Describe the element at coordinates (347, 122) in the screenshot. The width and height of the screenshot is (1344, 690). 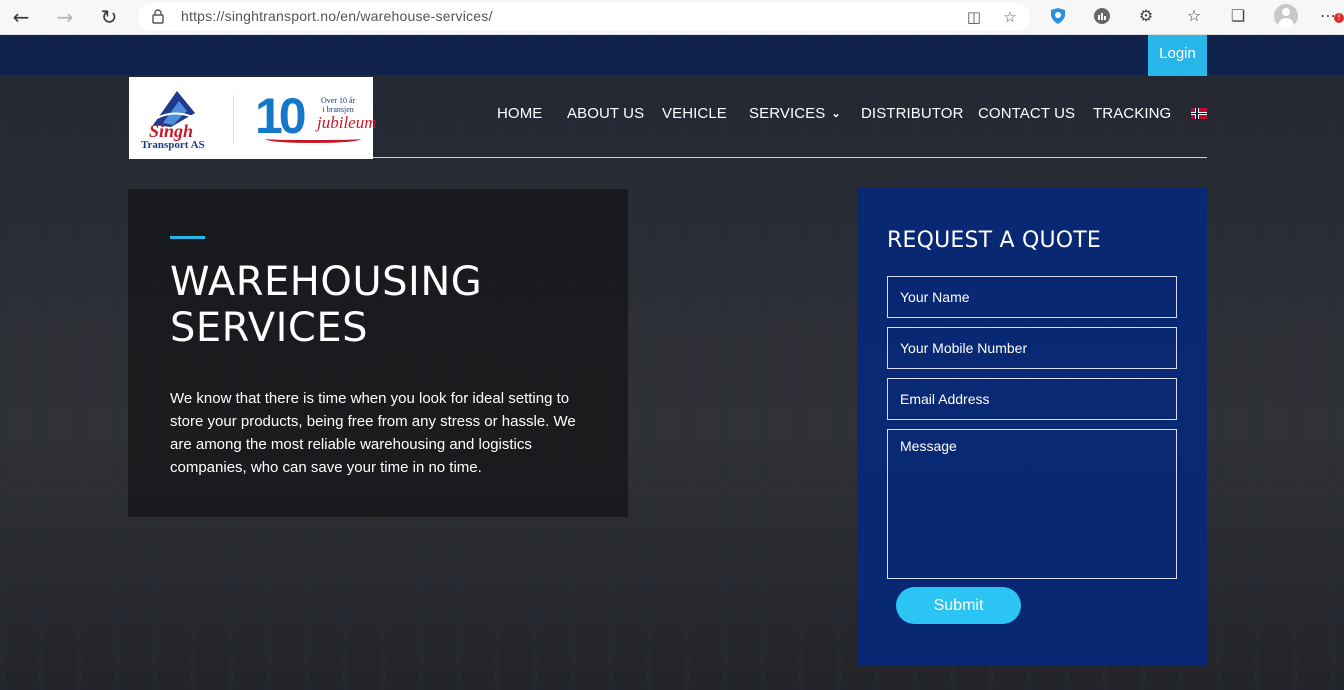
I see `logo-anniversary-word: jubileum` at that location.